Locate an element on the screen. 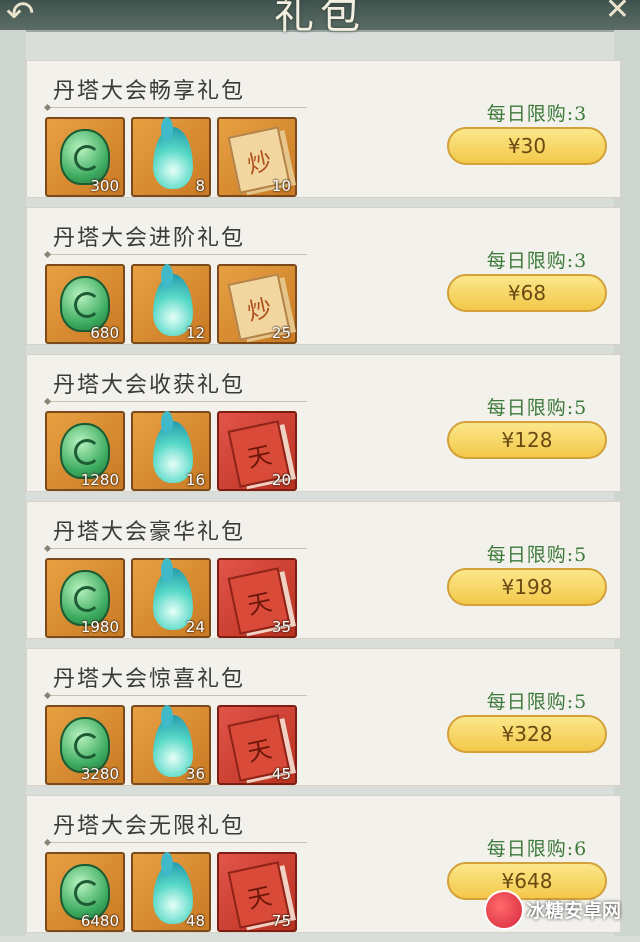  gift-pack-row: 丹塔大会豪华礼包 1980 24 天 35 每日限购:5 ¥198 is located at coordinates (323, 570).